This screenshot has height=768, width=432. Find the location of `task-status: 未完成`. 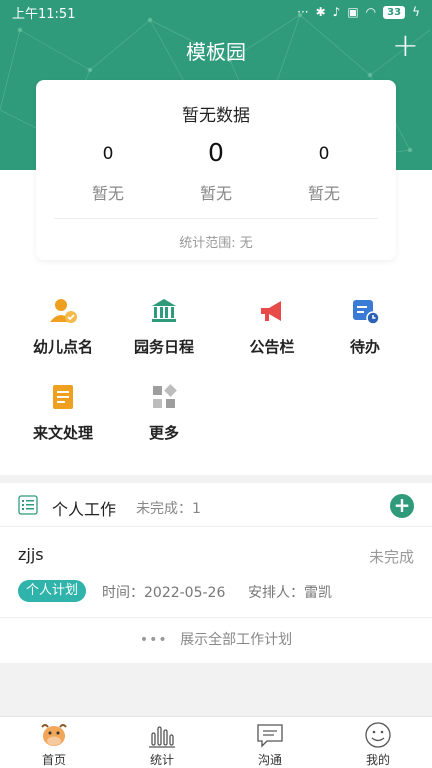

task-status: 未完成 is located at coordinates (391, 557).